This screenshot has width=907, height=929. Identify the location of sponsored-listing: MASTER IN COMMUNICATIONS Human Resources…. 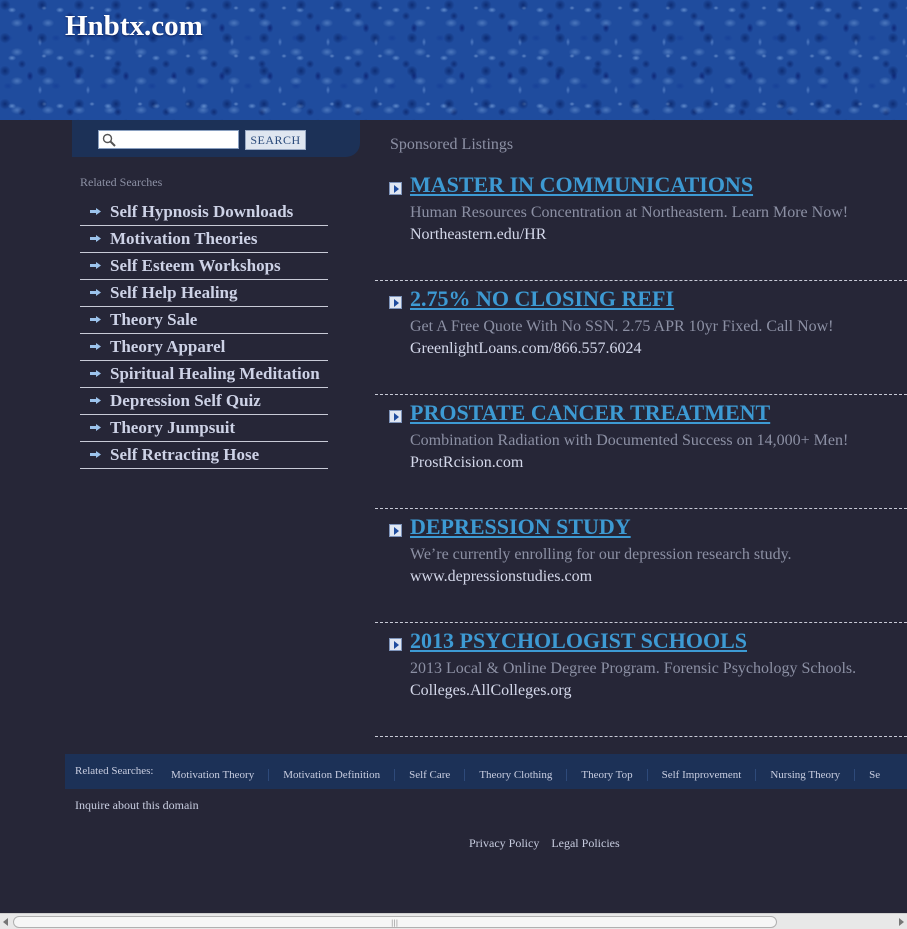
(641, 223).